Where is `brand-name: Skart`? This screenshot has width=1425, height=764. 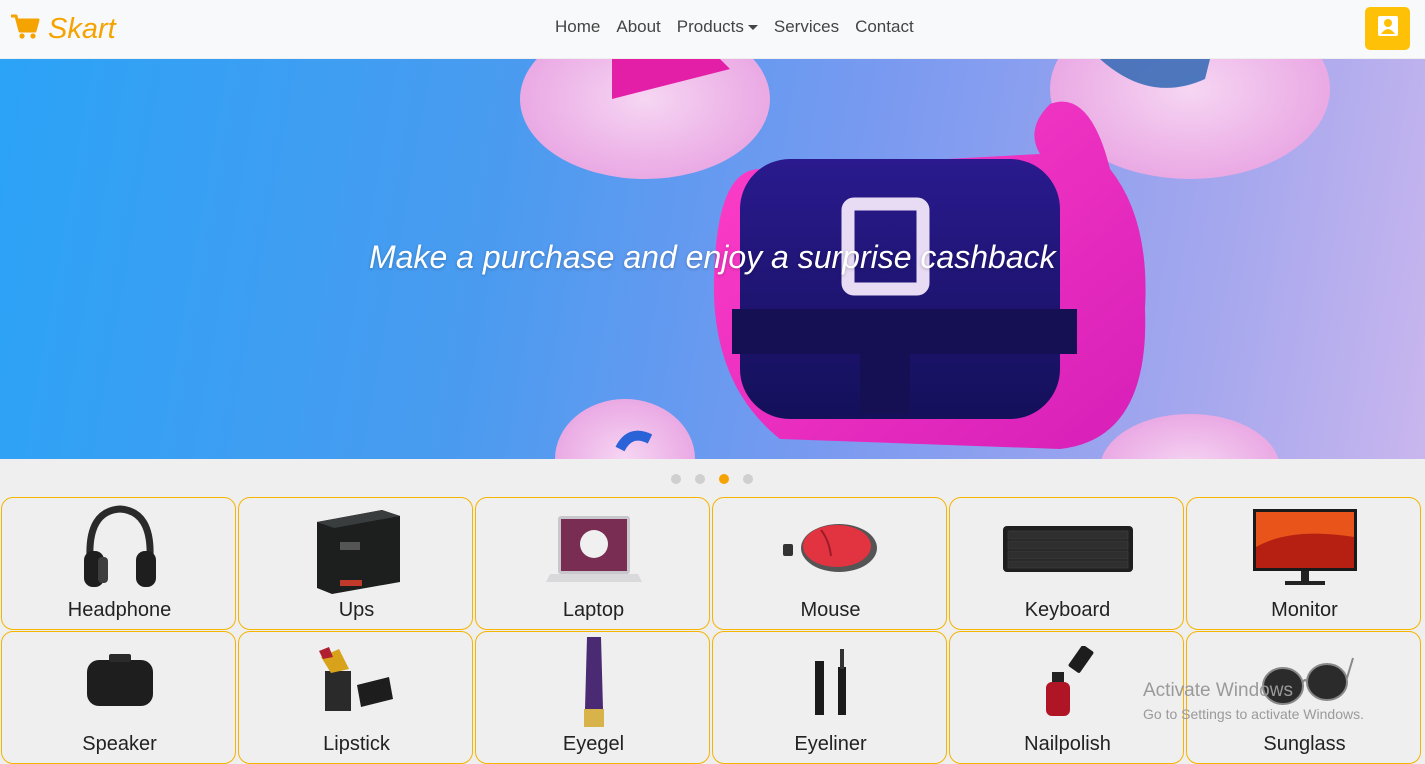 brand-name: Skart is located at coordinates (82, 28).